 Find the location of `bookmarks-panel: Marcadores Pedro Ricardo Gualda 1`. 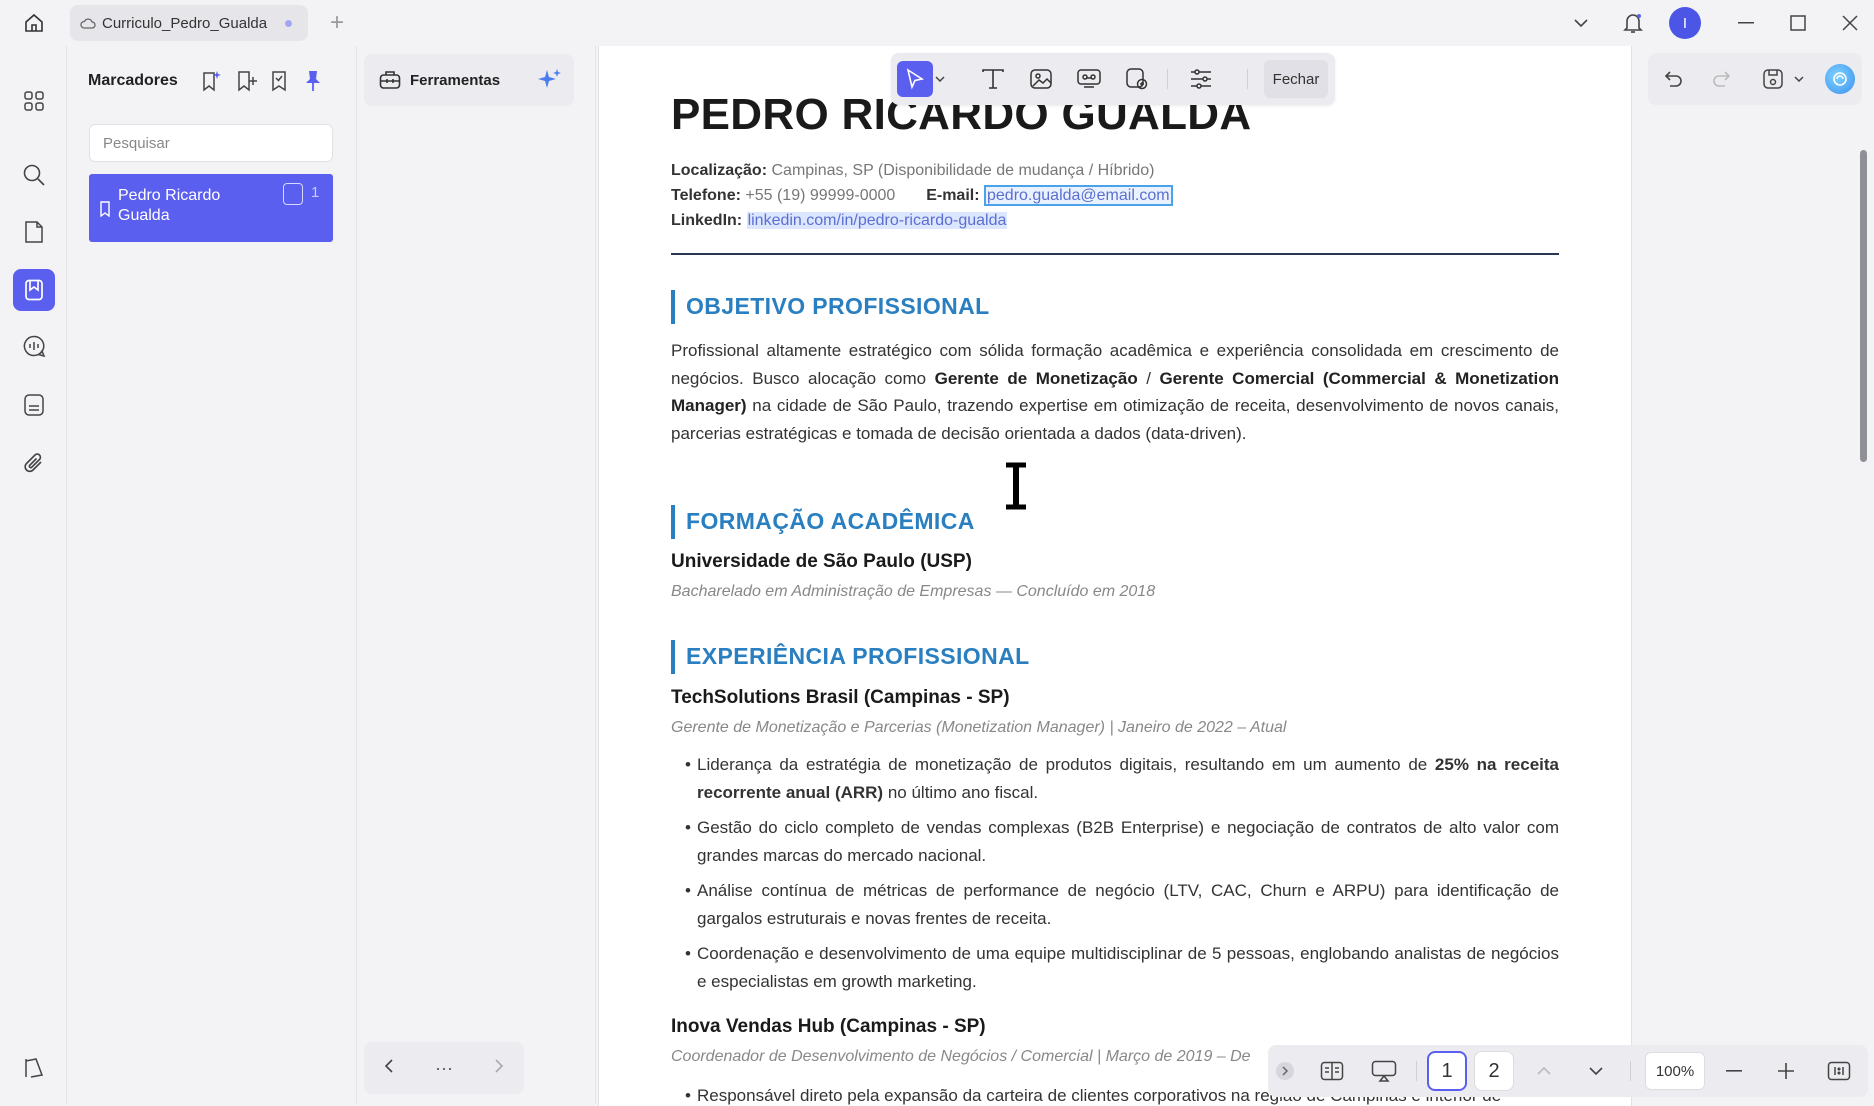

bookmarks-panel: Marcadores Pedro Ricardo Gualda 1 is located at coordinates (210, 575).